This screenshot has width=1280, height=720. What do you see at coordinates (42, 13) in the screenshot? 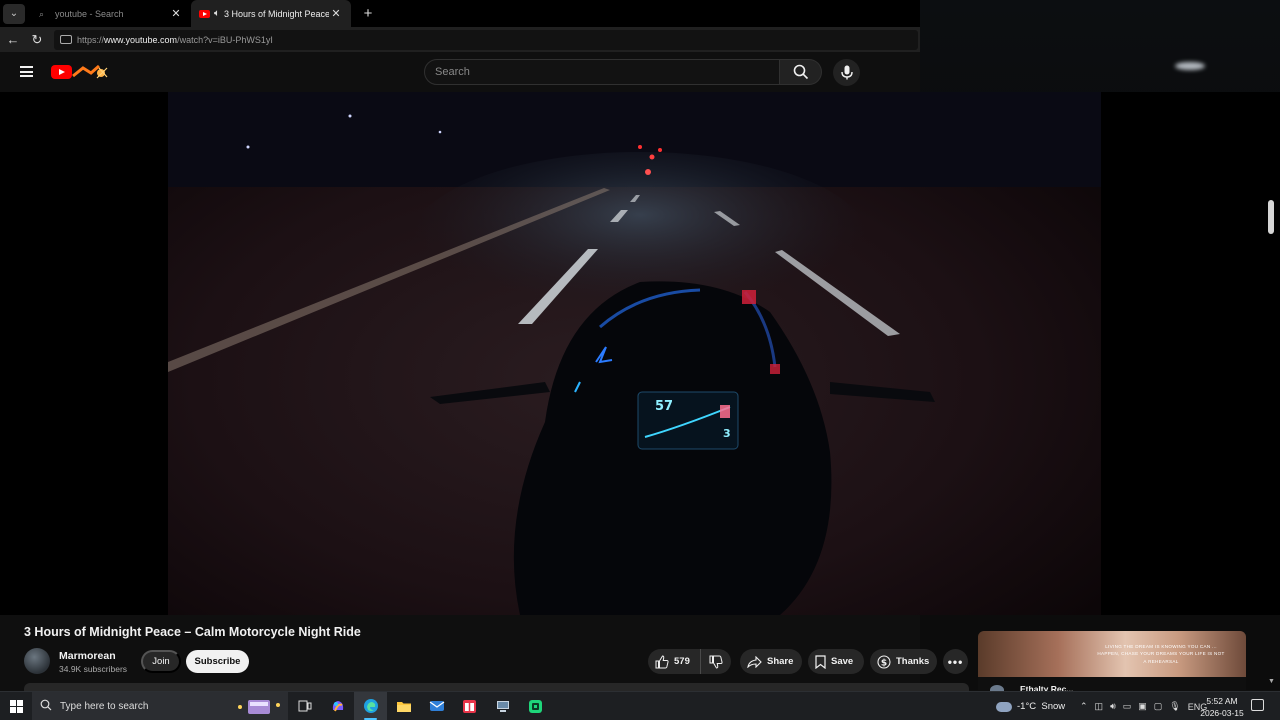
I see `search-icon: ⌕` at bounding box center [42, 13].